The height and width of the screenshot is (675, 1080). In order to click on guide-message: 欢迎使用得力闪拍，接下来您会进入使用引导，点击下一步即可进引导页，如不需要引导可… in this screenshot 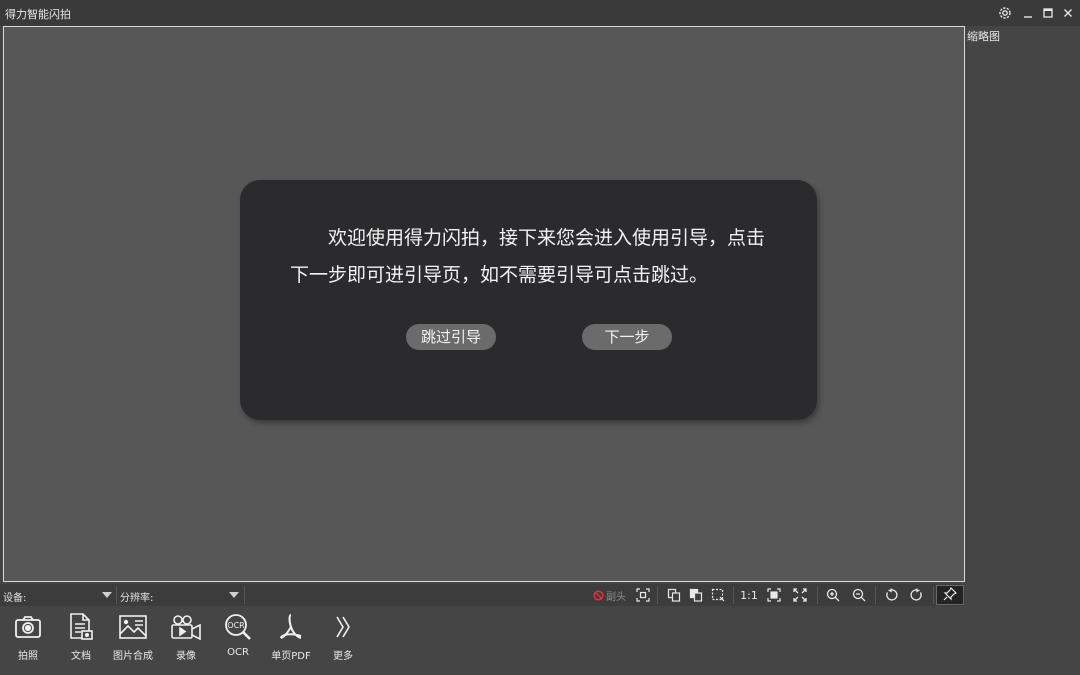, I will do `click(528, 256)`.